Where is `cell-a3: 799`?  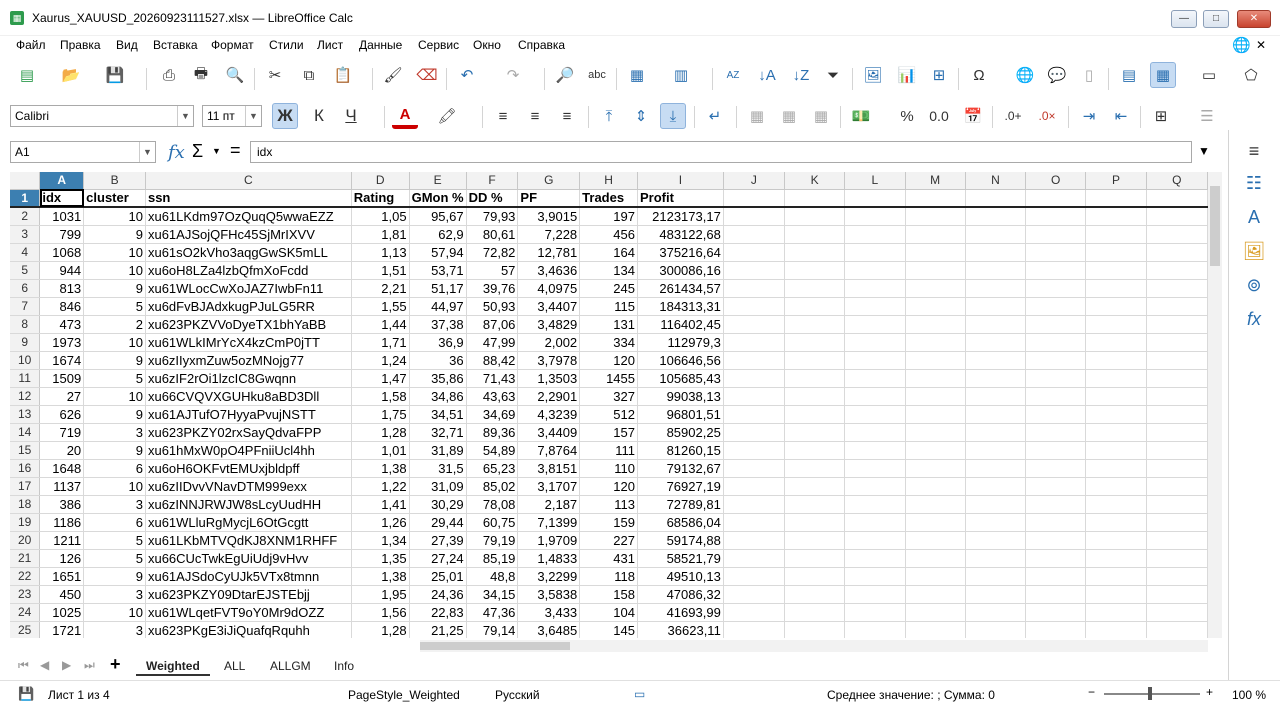 cell-a3: 799 is located at coordinates (62, 234).